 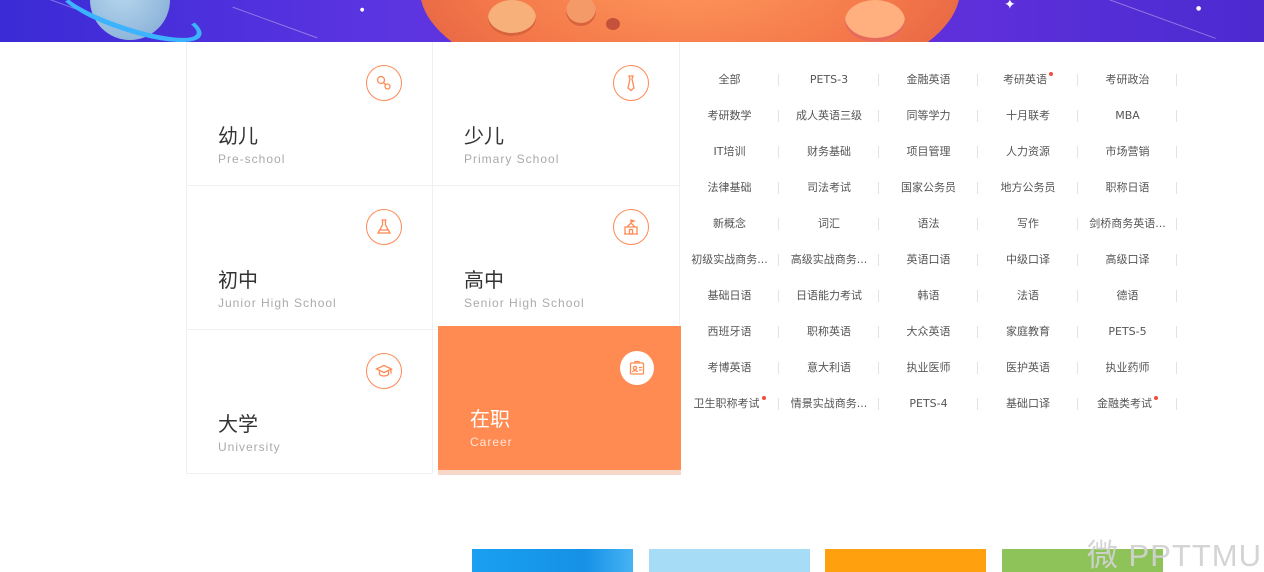 I want to click on subject-link: 金融英语, so click(x=928, y=80).